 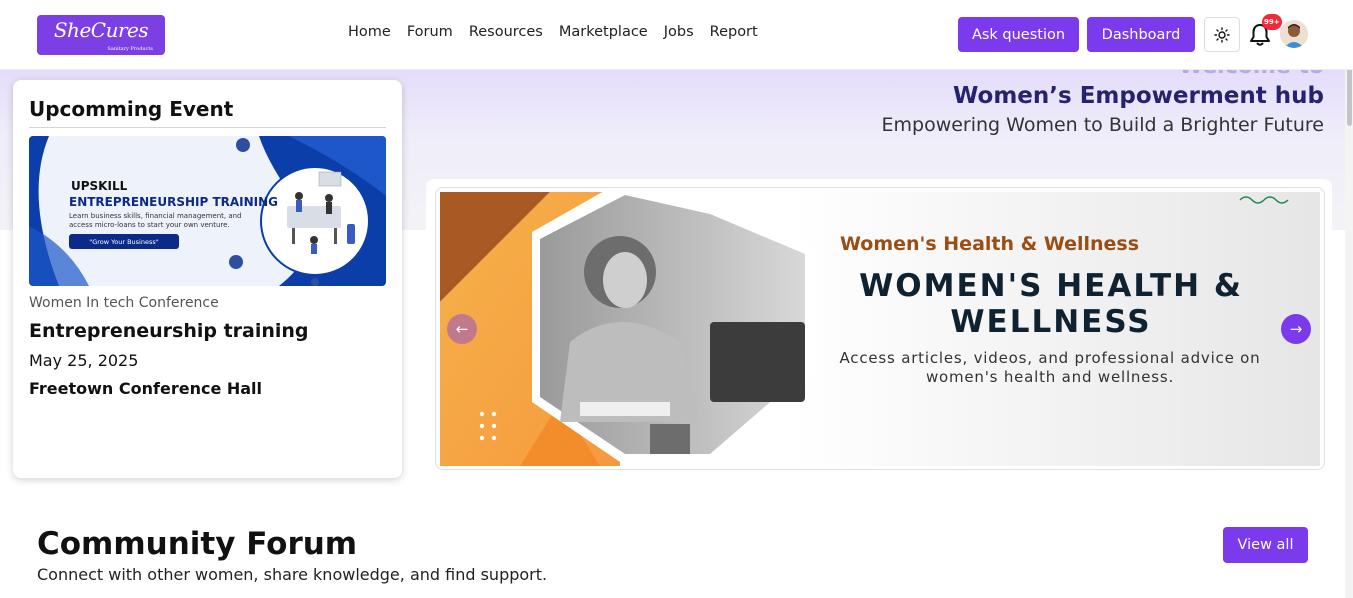 What do you see at coordinates (99, 186) in the screenshot?
I see `banner-heading: UPSKILL` at bounding box center [99, 186].